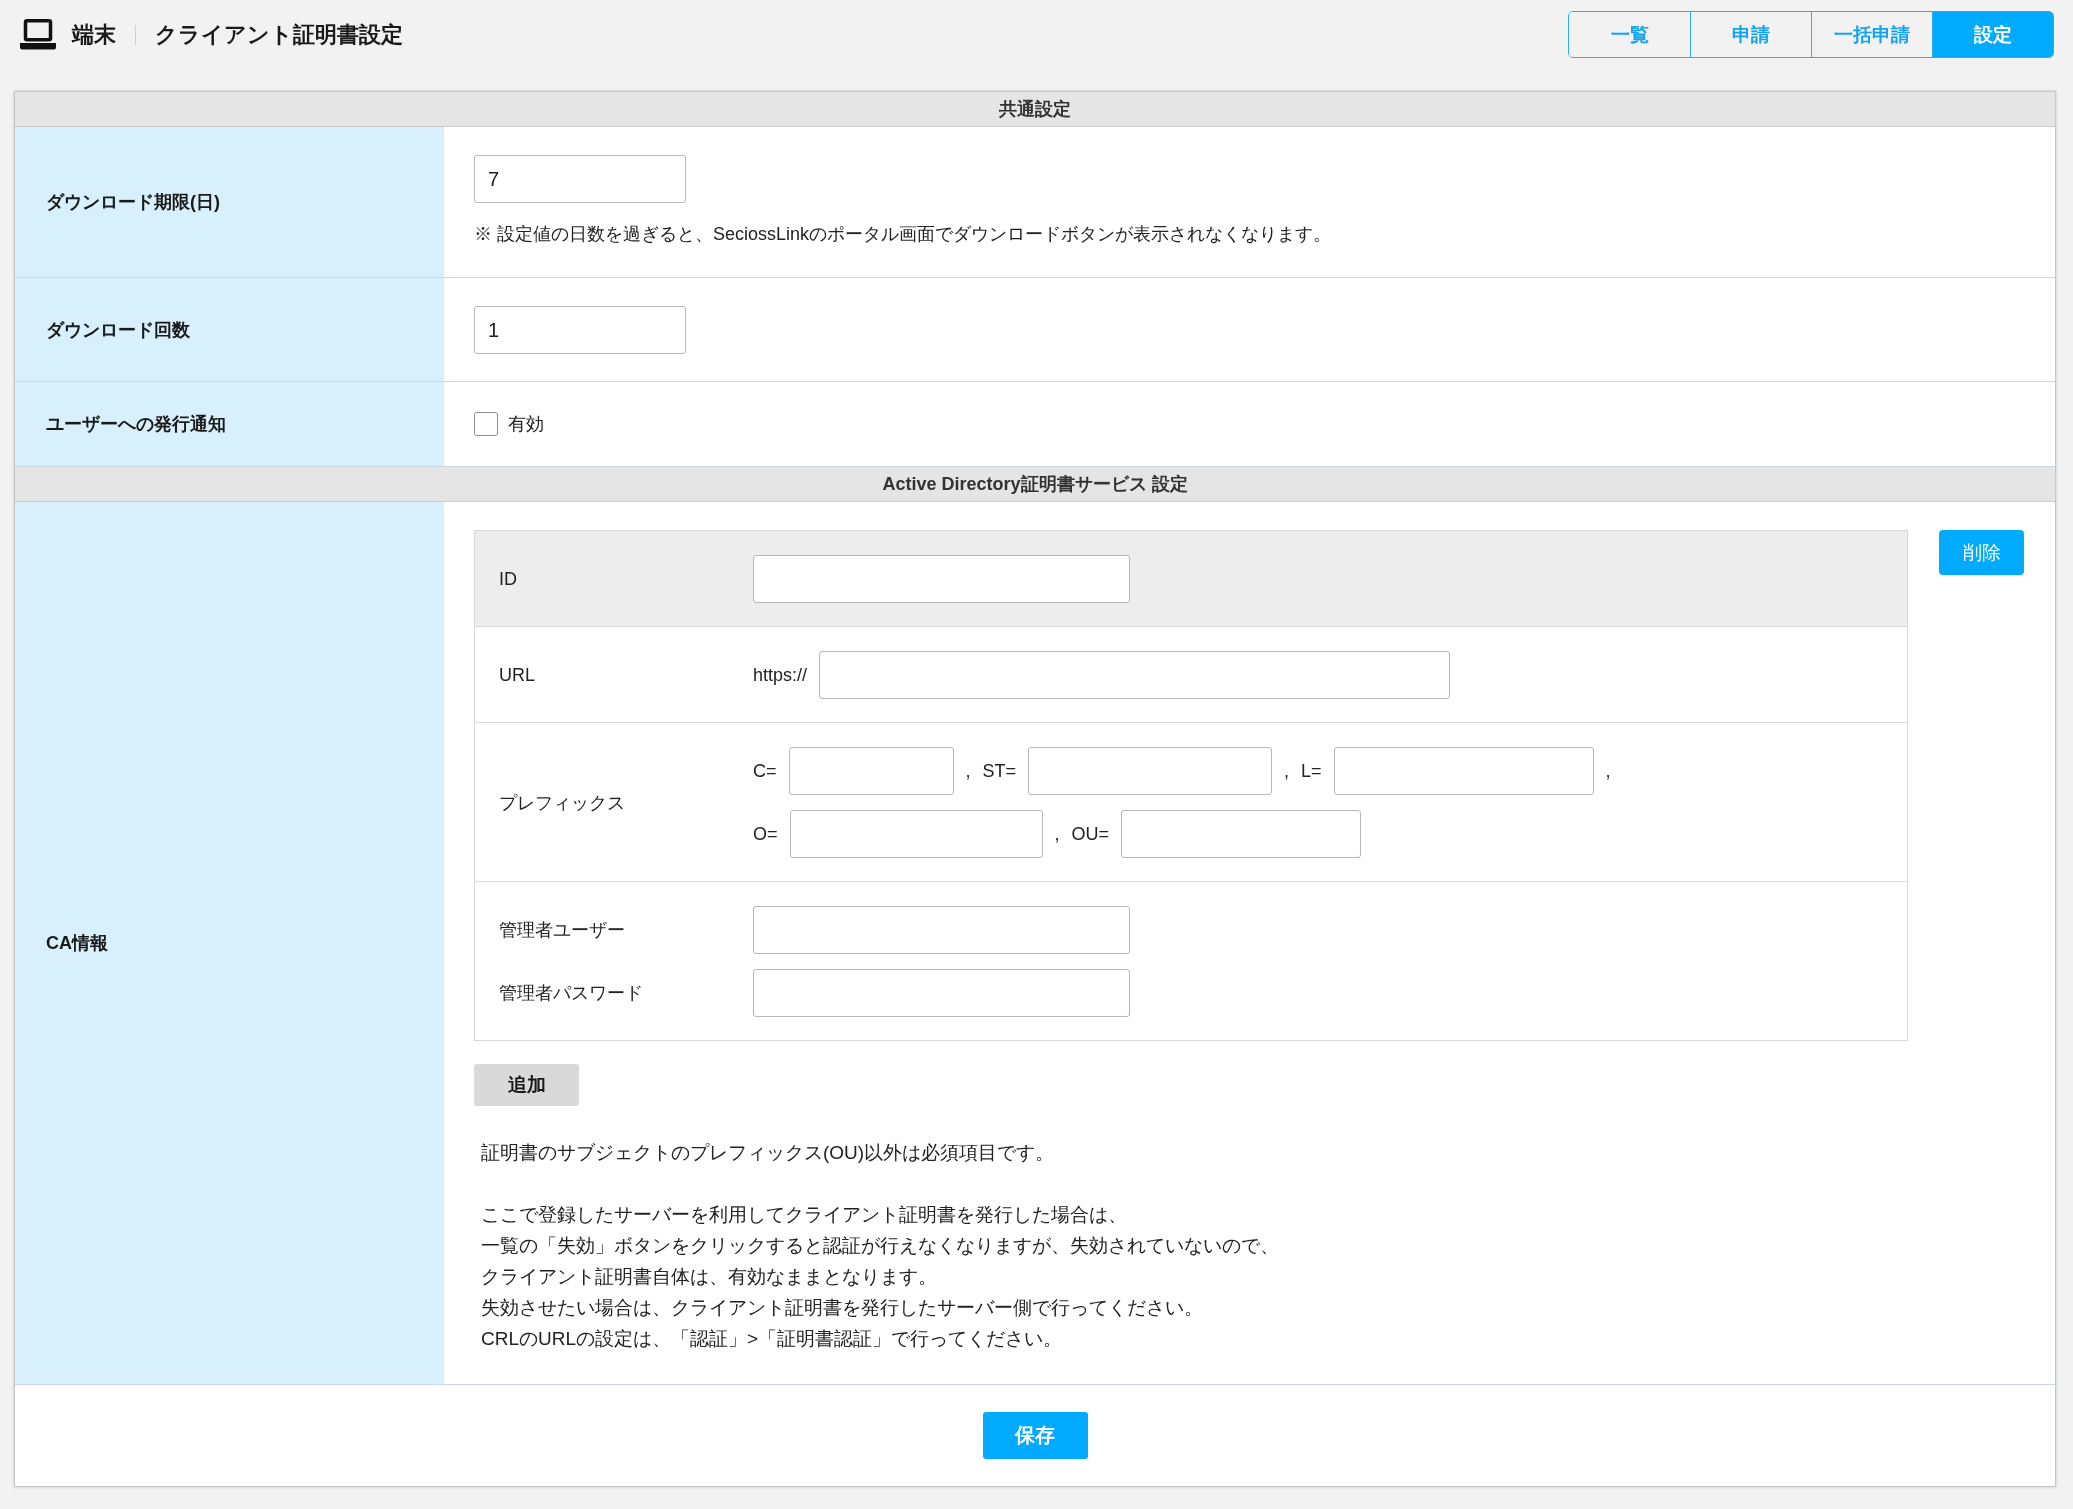 Image resolution: width=2073 pixels, height=1509 pixels. Describe the element at coordinates (765, 834) in the screenshot. I see `field-text: O=` at that location.